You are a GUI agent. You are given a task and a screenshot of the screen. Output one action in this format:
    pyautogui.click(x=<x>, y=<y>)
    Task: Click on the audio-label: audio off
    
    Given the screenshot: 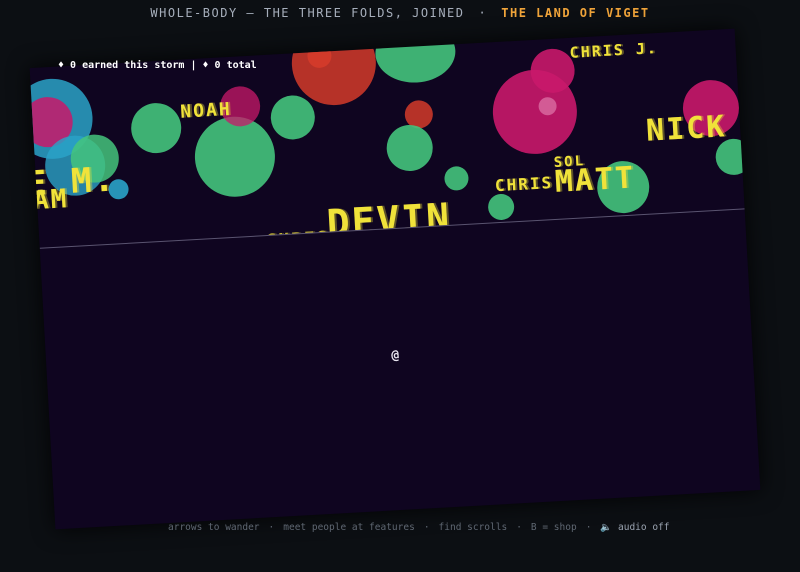 What is the action you would take?
    pyautogui.click(x=644, y=527)
    